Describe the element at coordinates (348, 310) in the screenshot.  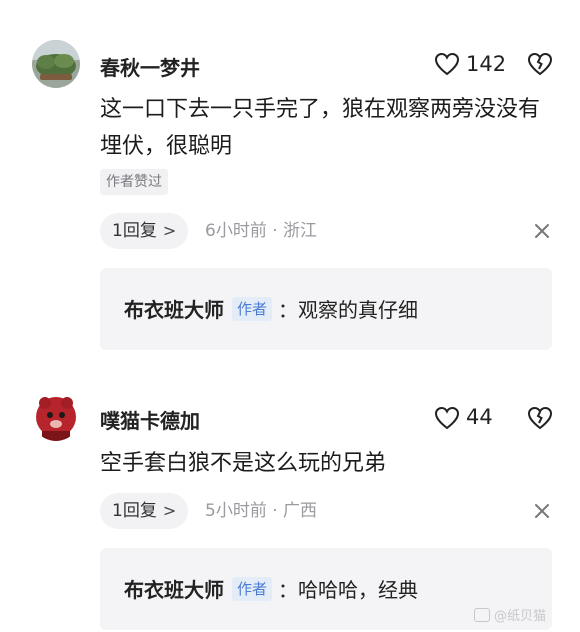
I see `reply-text: ：观察的真仔细` at that location.